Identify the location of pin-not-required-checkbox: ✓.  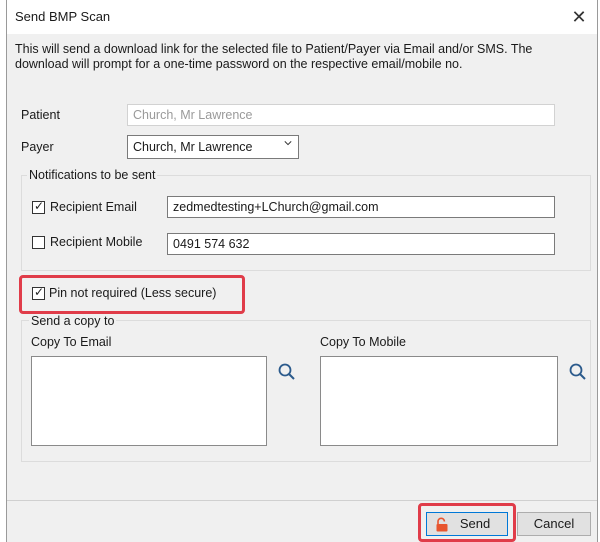
(38, 292).